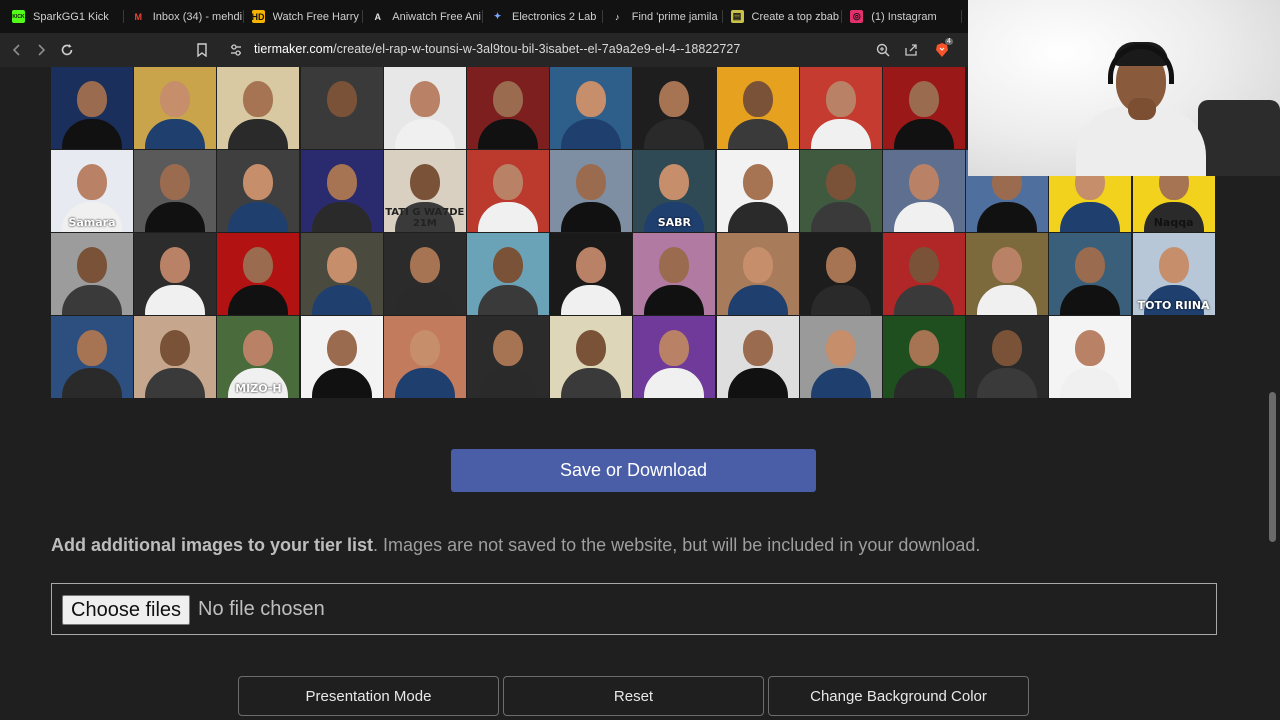 The width and height of the screenshot is (1280, 720). I want to click on brave-shields-button: 4, so click(942, 50).